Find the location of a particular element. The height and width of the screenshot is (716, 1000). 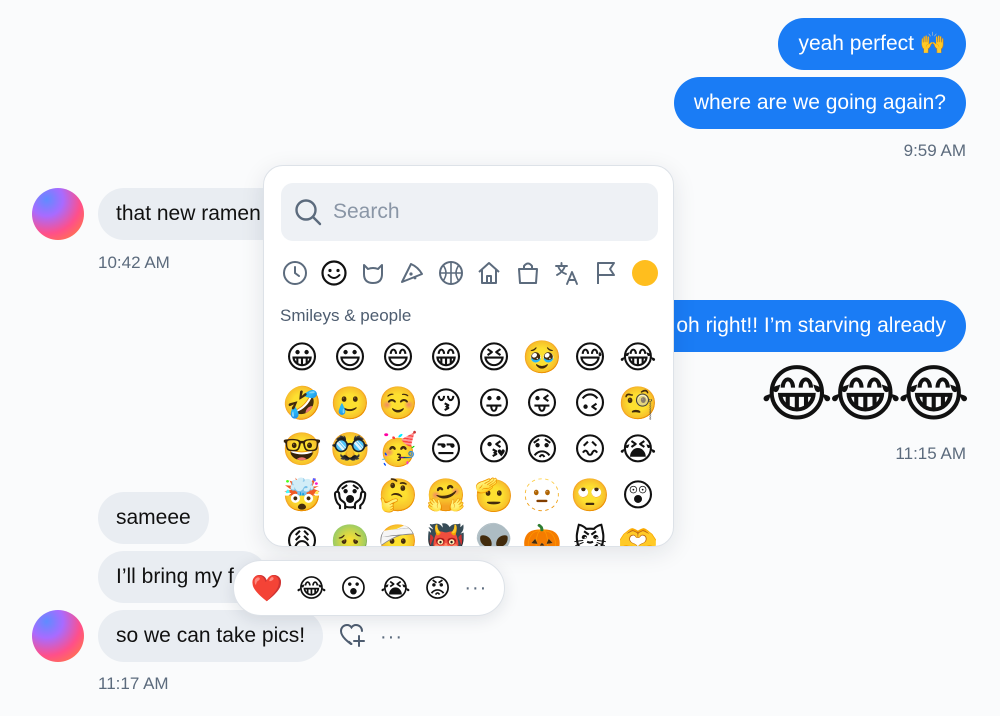

emoji-option: 😲 is located at coordinates (638, 495).